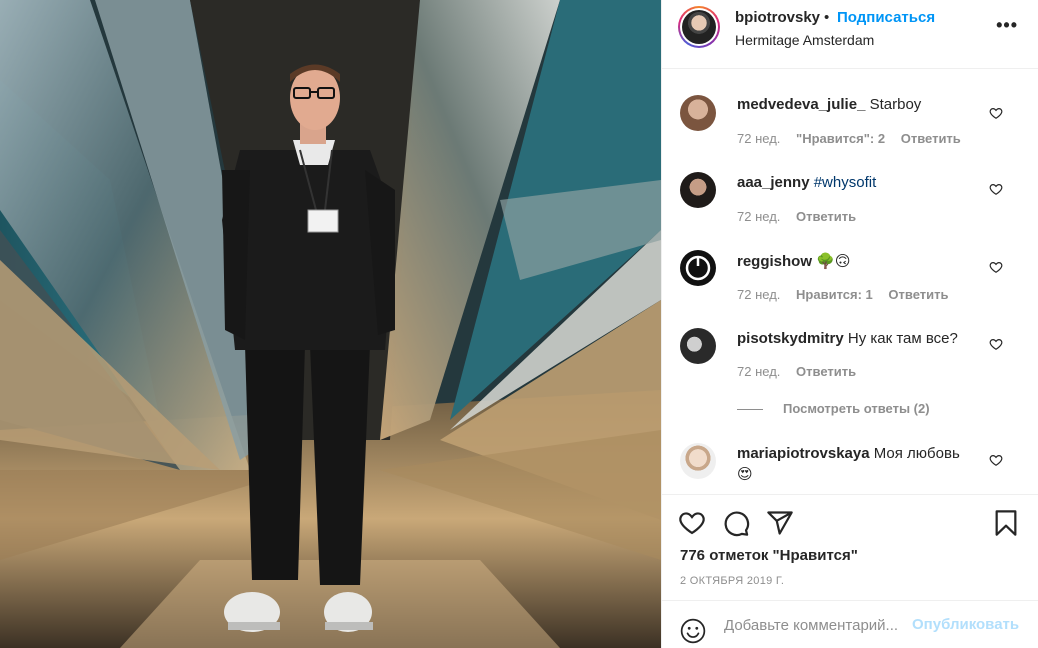 Image resolution: width=1038 pixels, height=648 pixels. I want to click on comment-likes: Нравится: 1, so click(834, 294).